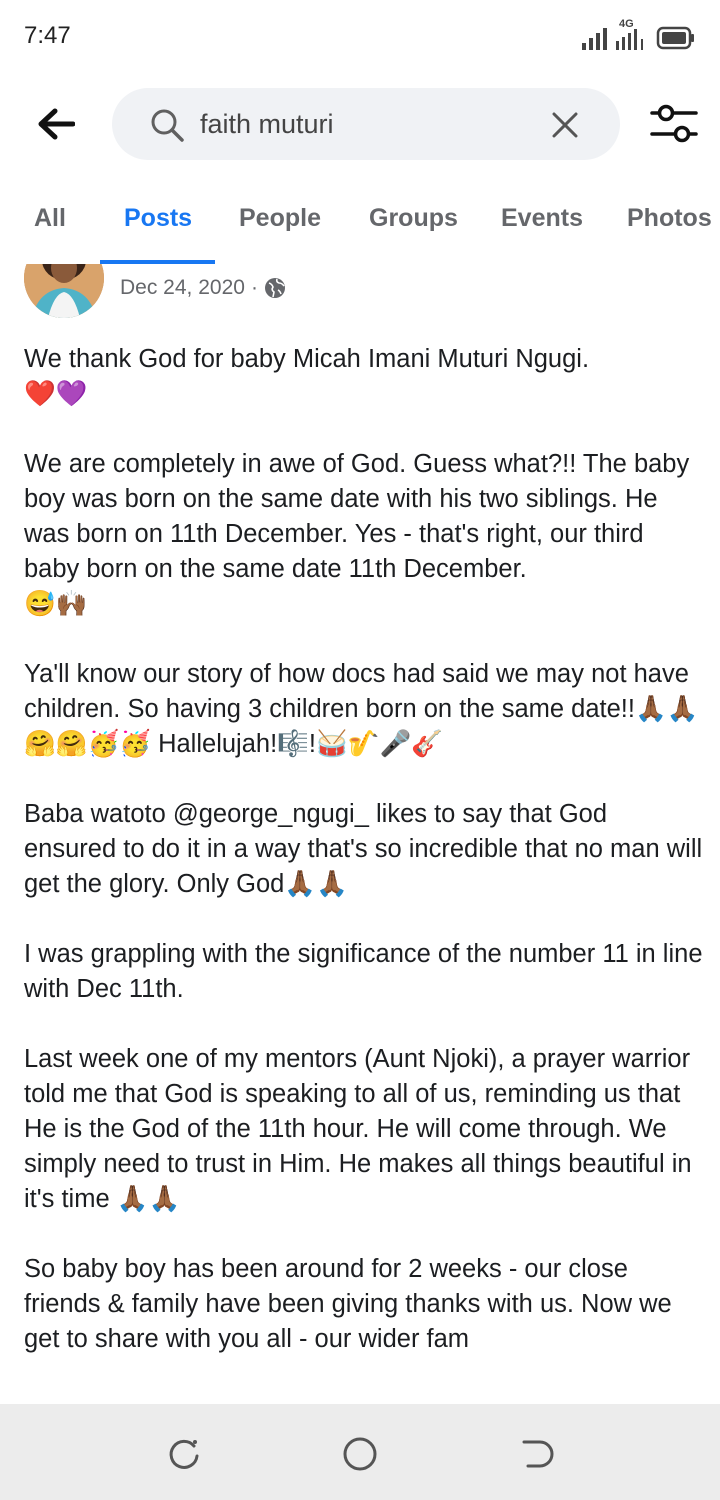 The height and width of the screenshot is (1500, 720). I want to click on status-time: 7:47, so click(47, 35).